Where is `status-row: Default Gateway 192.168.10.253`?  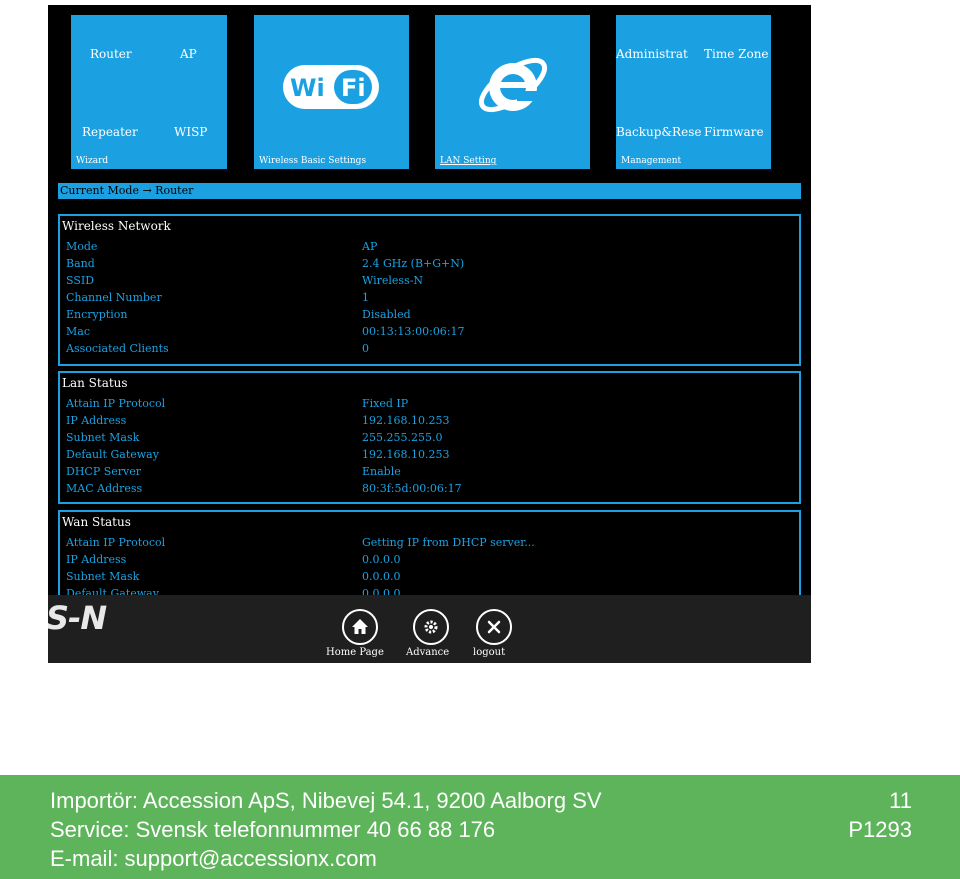
status-row: Default Gateway 192.168.10.253 is located at coordinates (426, 456).